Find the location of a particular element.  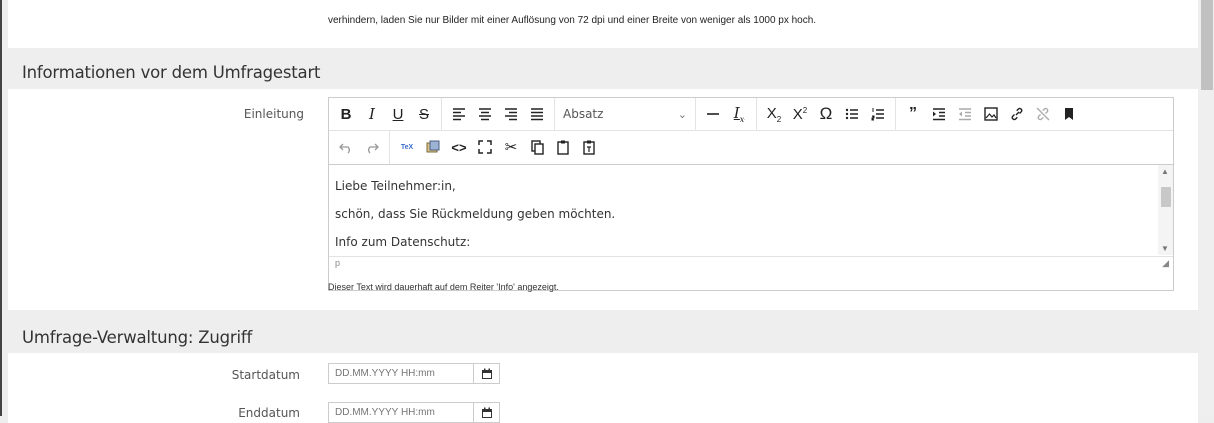

paste-text-button is located at coordinates (589, 147).